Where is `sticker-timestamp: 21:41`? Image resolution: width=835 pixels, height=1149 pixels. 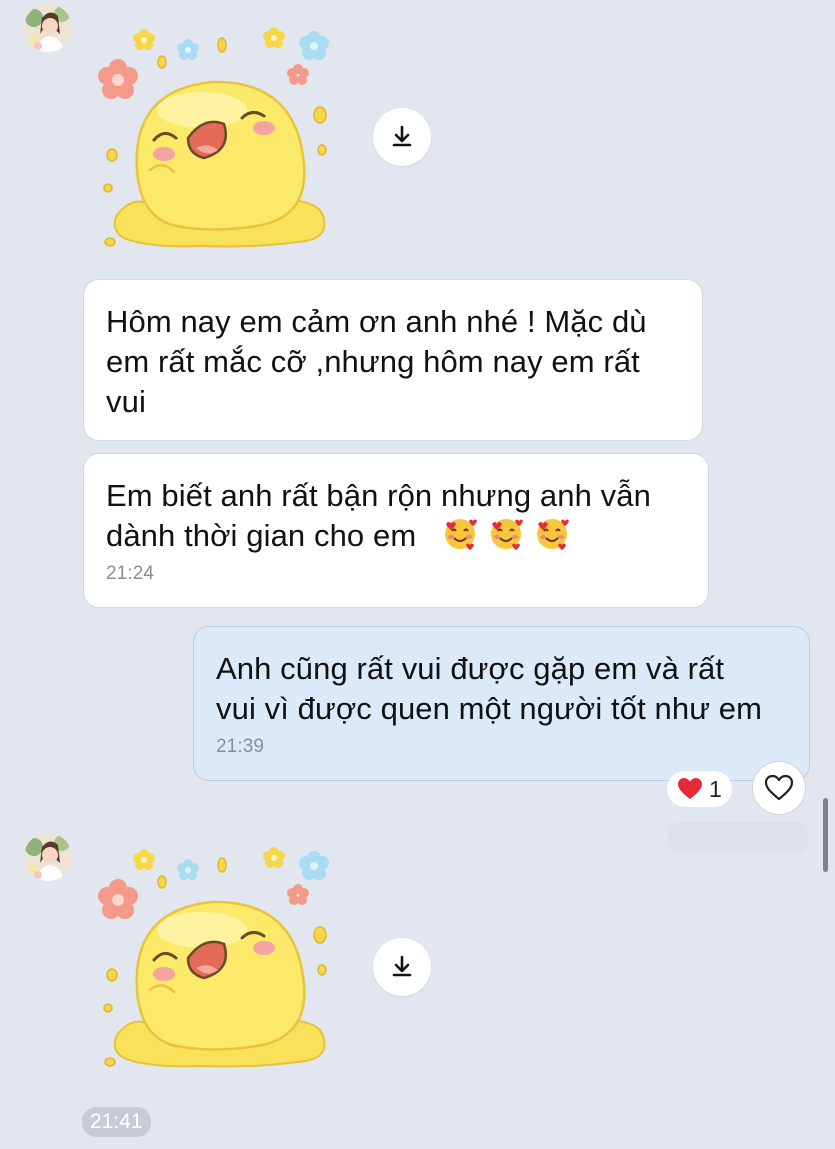 sticker-timestamp: 21:41 is located at coordinates (116, 1122).